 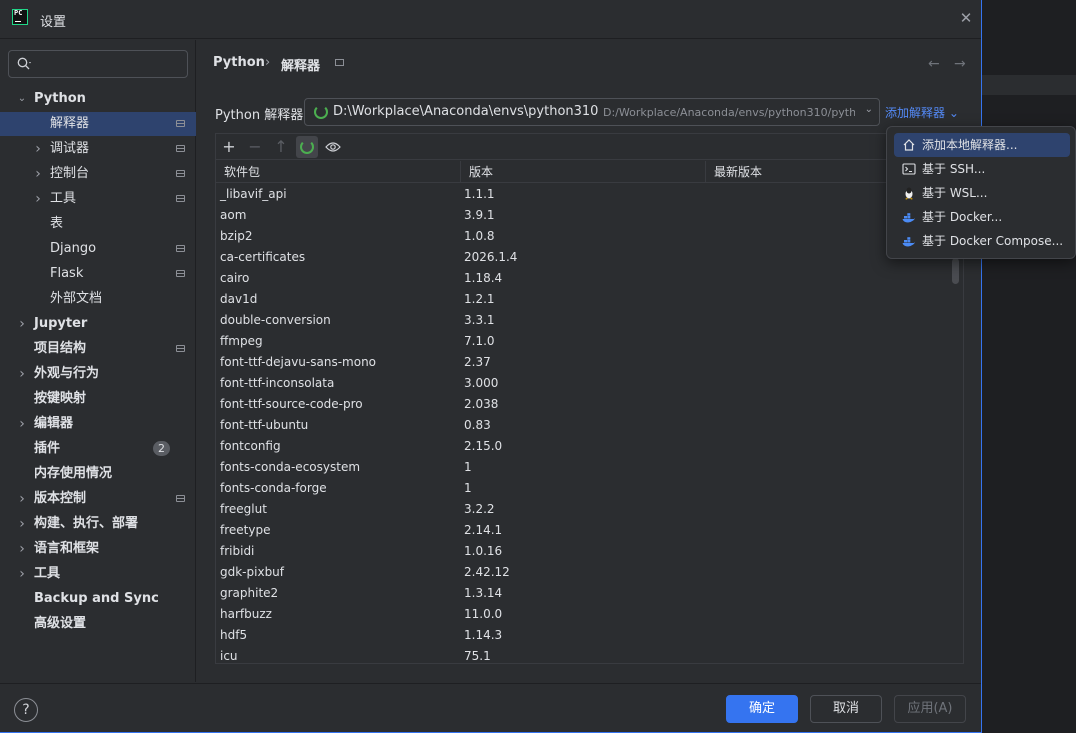 What do you see at coordinates (98, 549) in the screenshot?
I see `sidebar-item: › 语言和框架` at bounding box center [98, 549].